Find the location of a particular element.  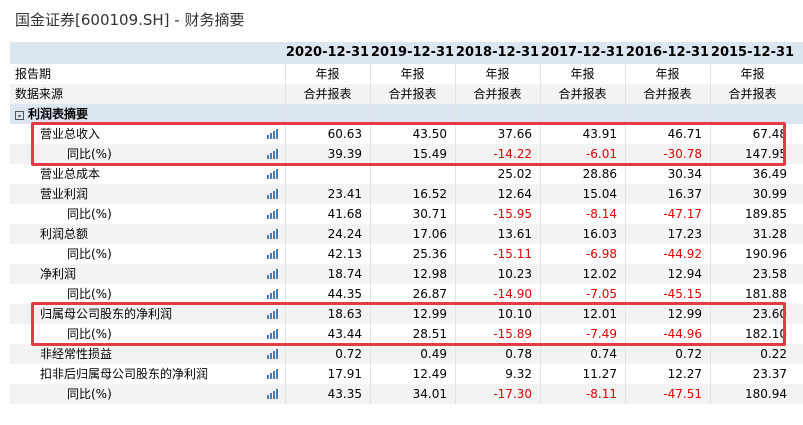

table-cell: 25.36 is located at coordinates (429, 254).